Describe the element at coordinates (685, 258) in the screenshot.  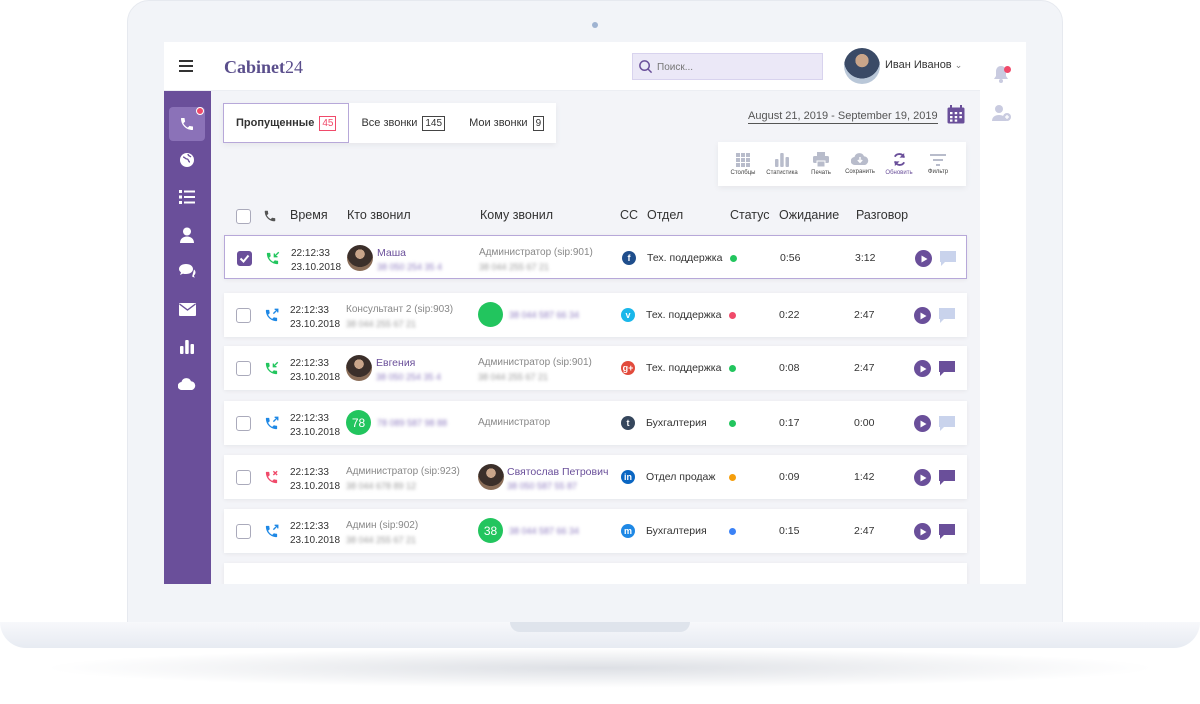
I see `department: Тех. поддержка` at that location.